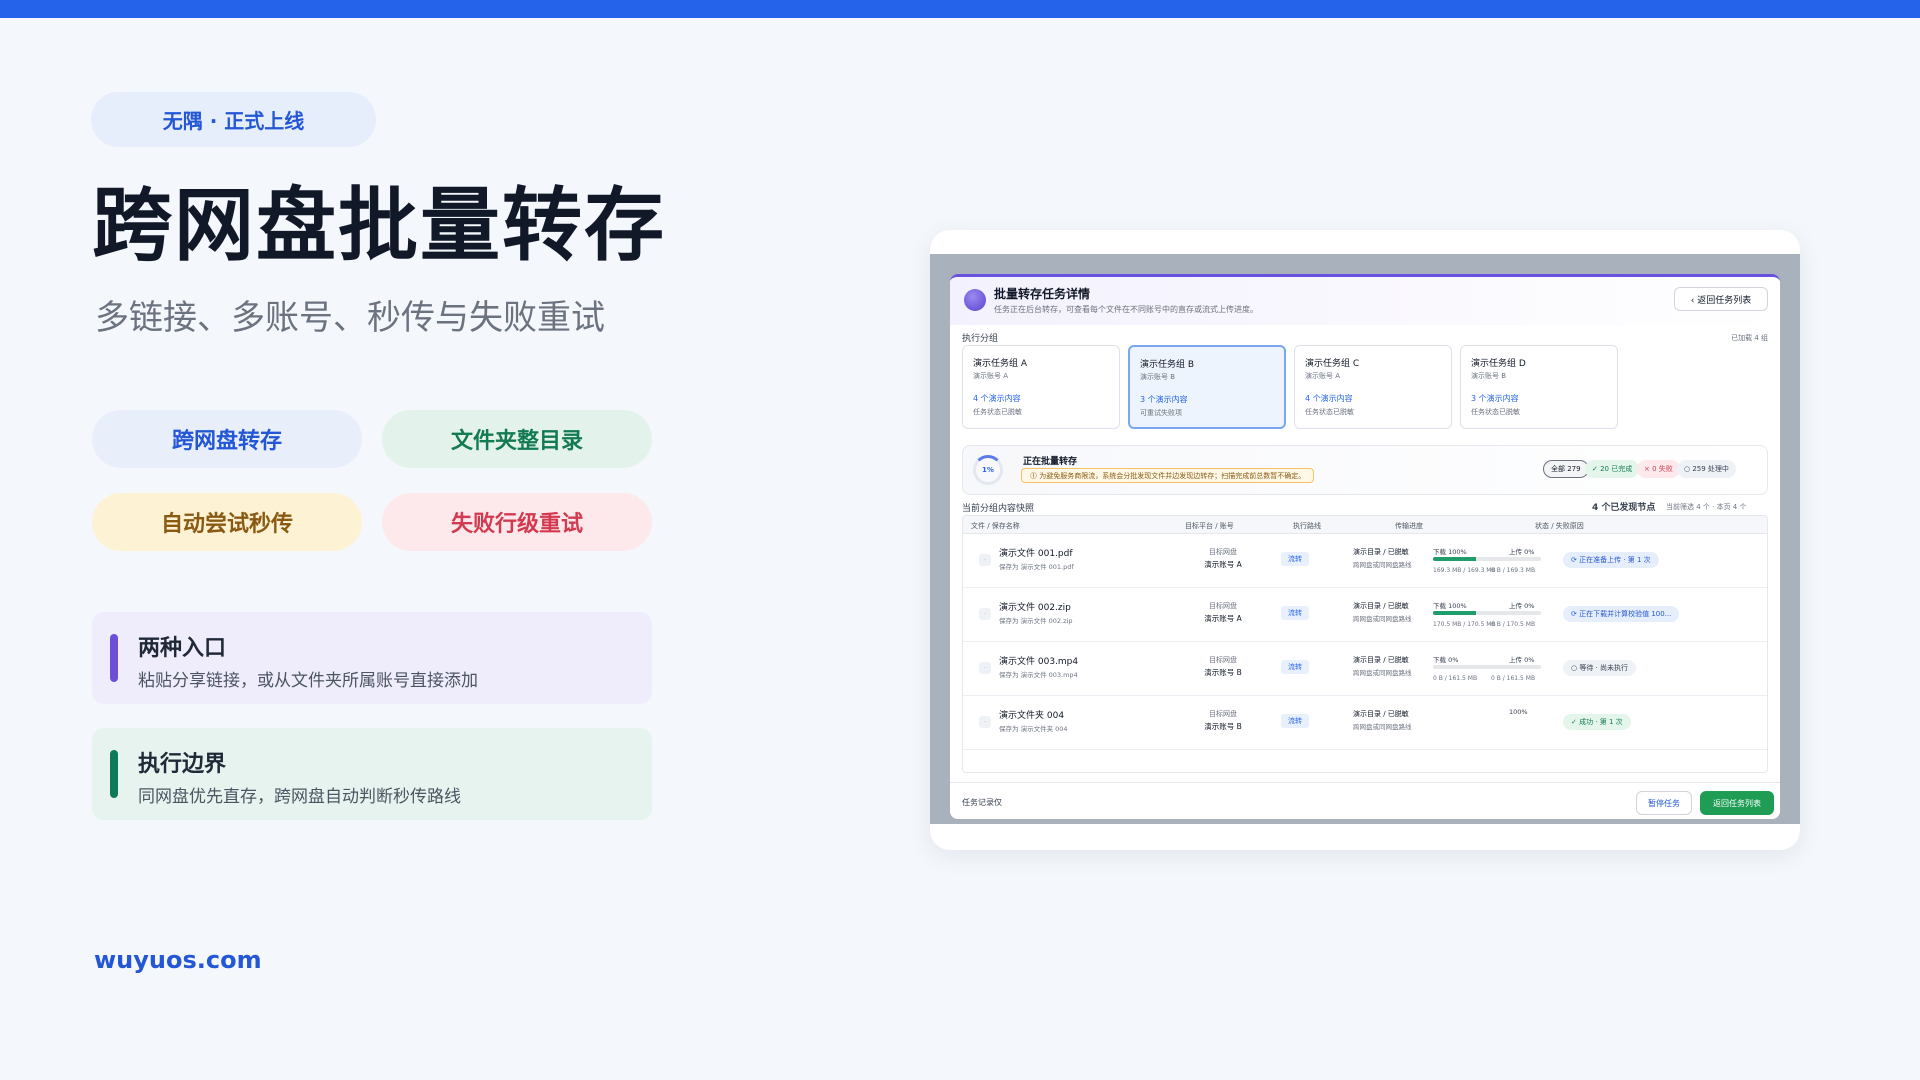 Image resolution: width=1920 pixels, height=1080 pixels. I want to click on feature-entry: 两种入口 粘贴分享链接，或从文件夹所属账号直接添加, so click(372, 658).